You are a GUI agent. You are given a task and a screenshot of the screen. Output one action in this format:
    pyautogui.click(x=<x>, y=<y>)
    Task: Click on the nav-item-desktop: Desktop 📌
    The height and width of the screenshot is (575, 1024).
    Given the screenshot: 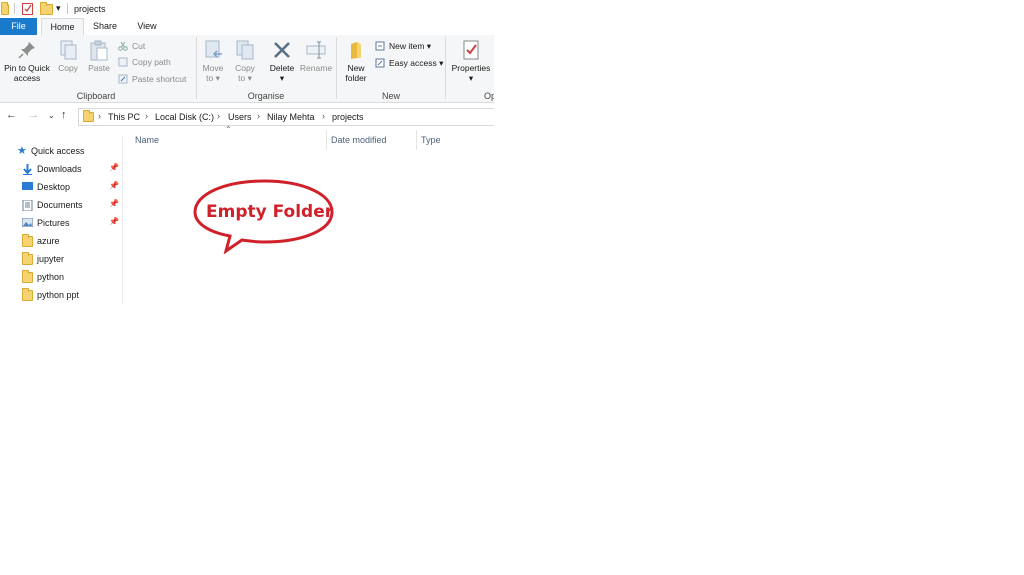 What is the action you would take?
    pyautogui.click(x=61, y=187)
    